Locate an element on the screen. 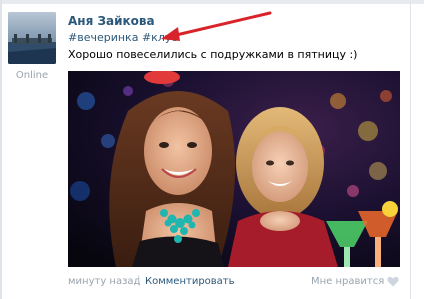 This screenshot has width=424, height=299. avatar-image is located at coordinates (32, 38).